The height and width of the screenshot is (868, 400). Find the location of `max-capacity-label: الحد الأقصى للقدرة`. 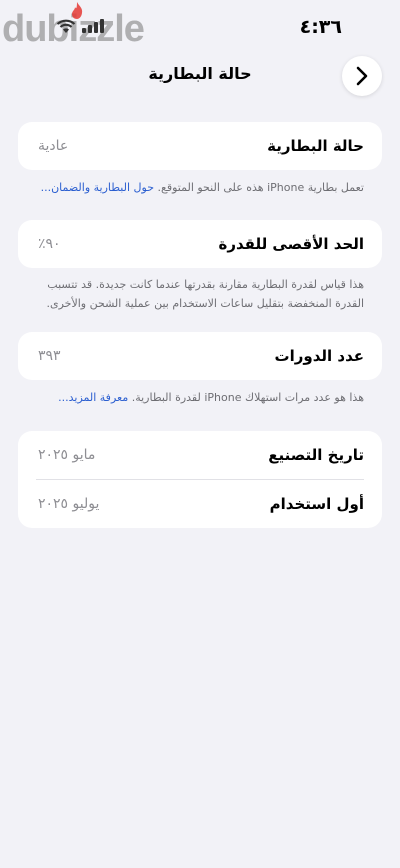

max-capacity-label: الحد الأقصى للقدرة is located at coordinates (291, 244).